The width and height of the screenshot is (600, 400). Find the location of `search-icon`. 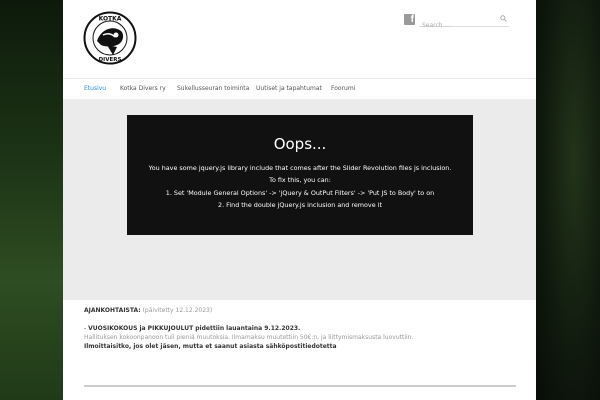

search-icon is located at coordinates (503, 18).